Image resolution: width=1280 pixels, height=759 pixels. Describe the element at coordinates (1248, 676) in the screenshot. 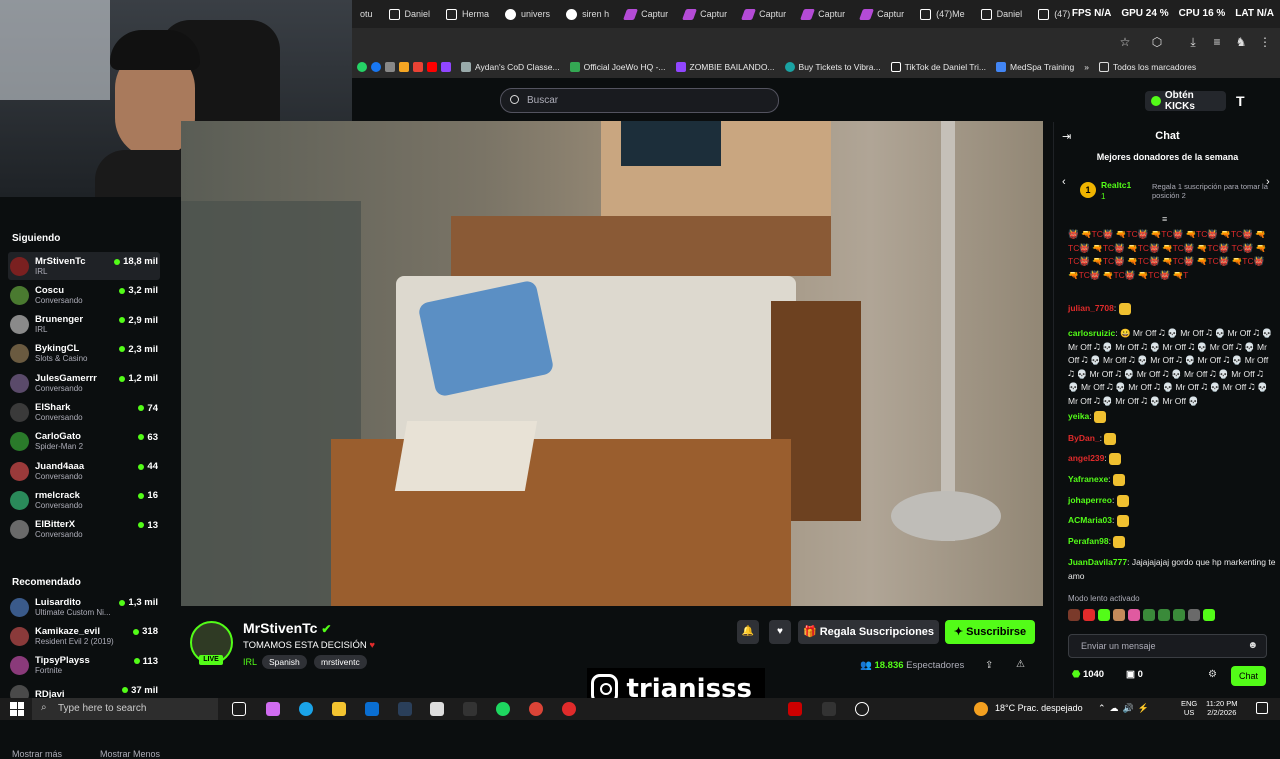

I see `send-chat-button: Chat` at that location.